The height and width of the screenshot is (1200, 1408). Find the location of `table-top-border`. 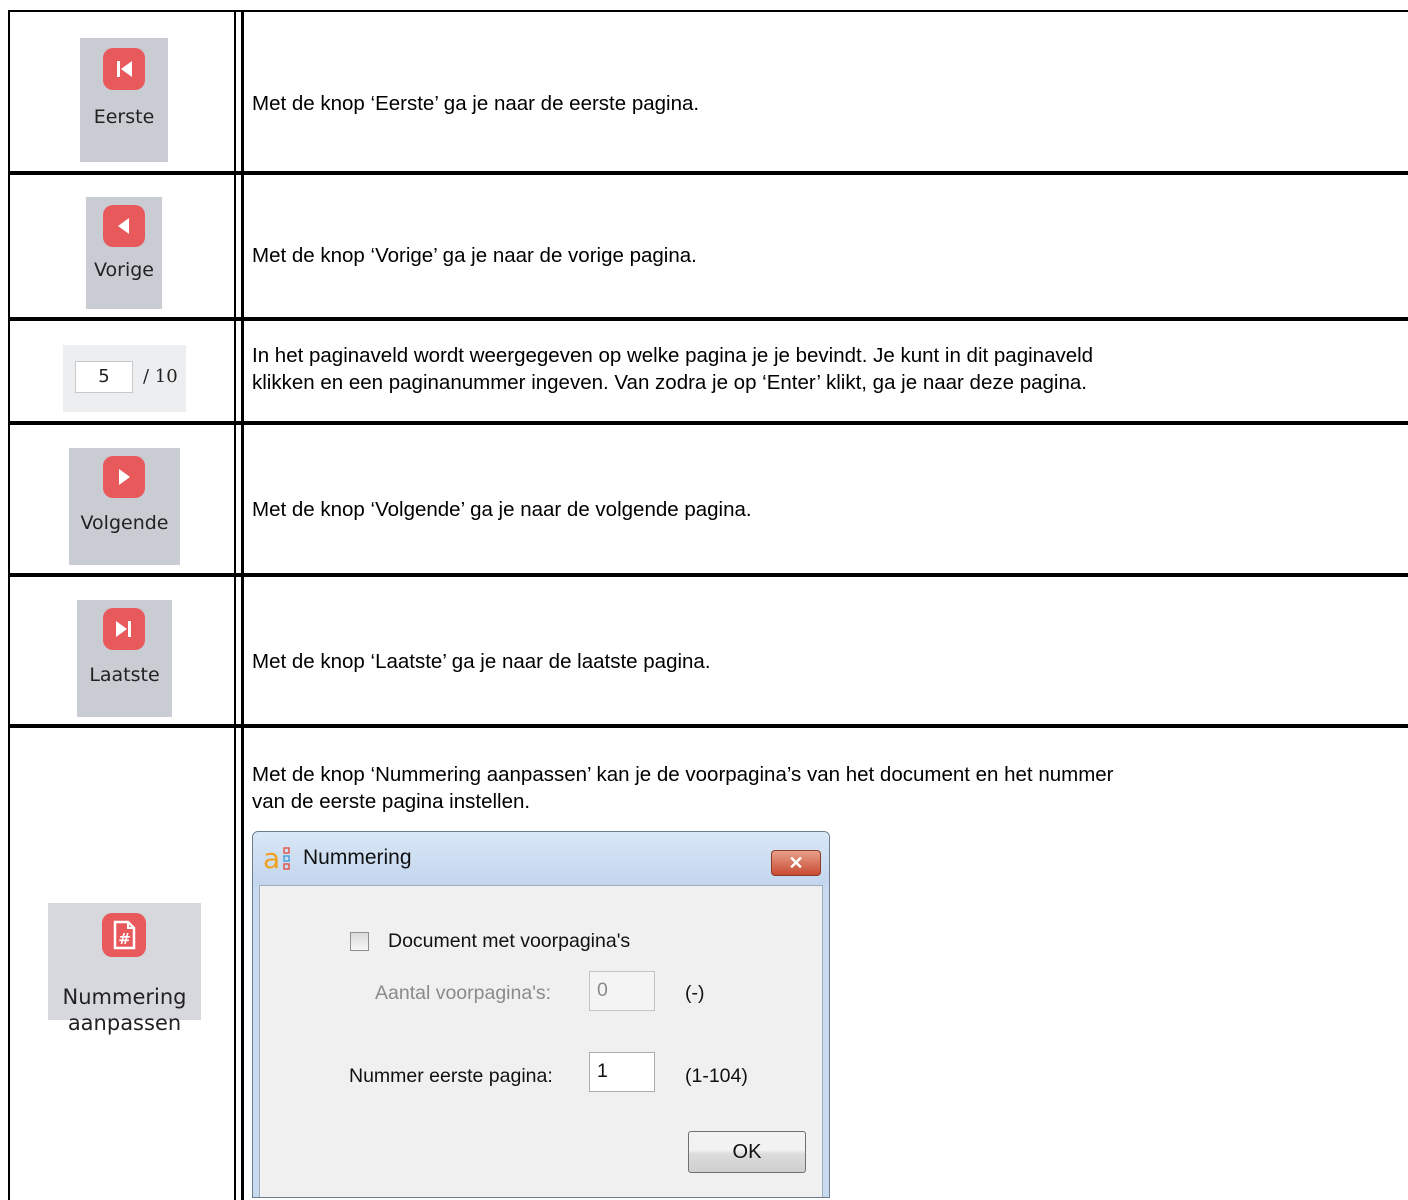

table-top-border is located at coordinates (708, 11).